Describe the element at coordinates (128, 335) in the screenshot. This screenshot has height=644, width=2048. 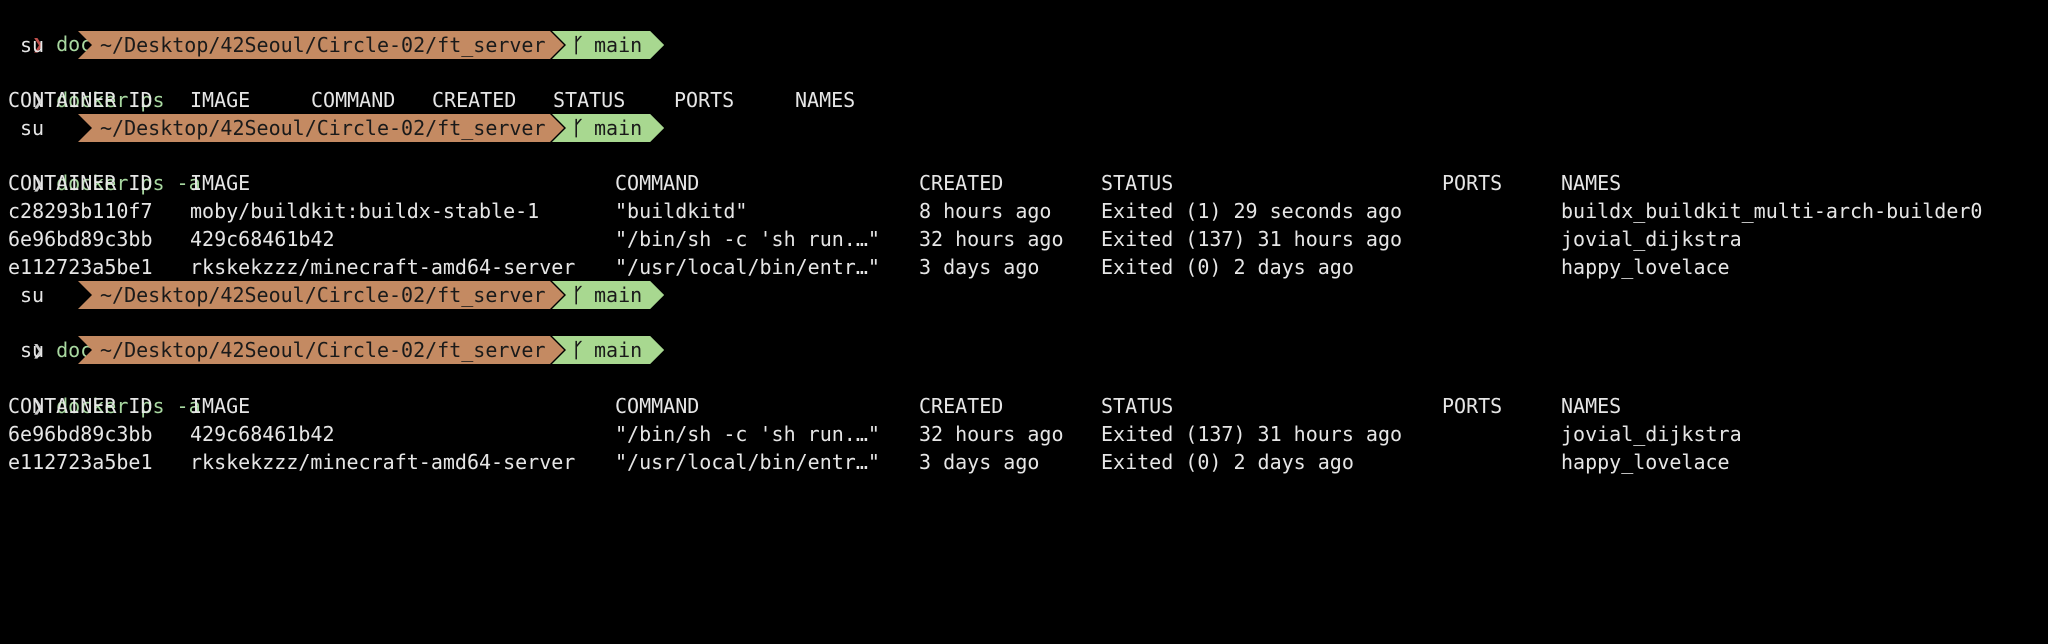
I see `command-line-buildx-rm: ❯docker buildx rm` at that location.